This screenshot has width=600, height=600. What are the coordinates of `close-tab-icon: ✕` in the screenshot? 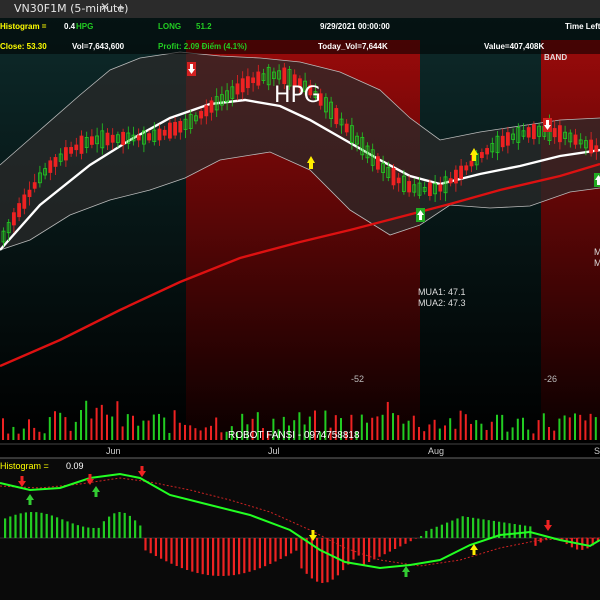 It's located at (105, 7).